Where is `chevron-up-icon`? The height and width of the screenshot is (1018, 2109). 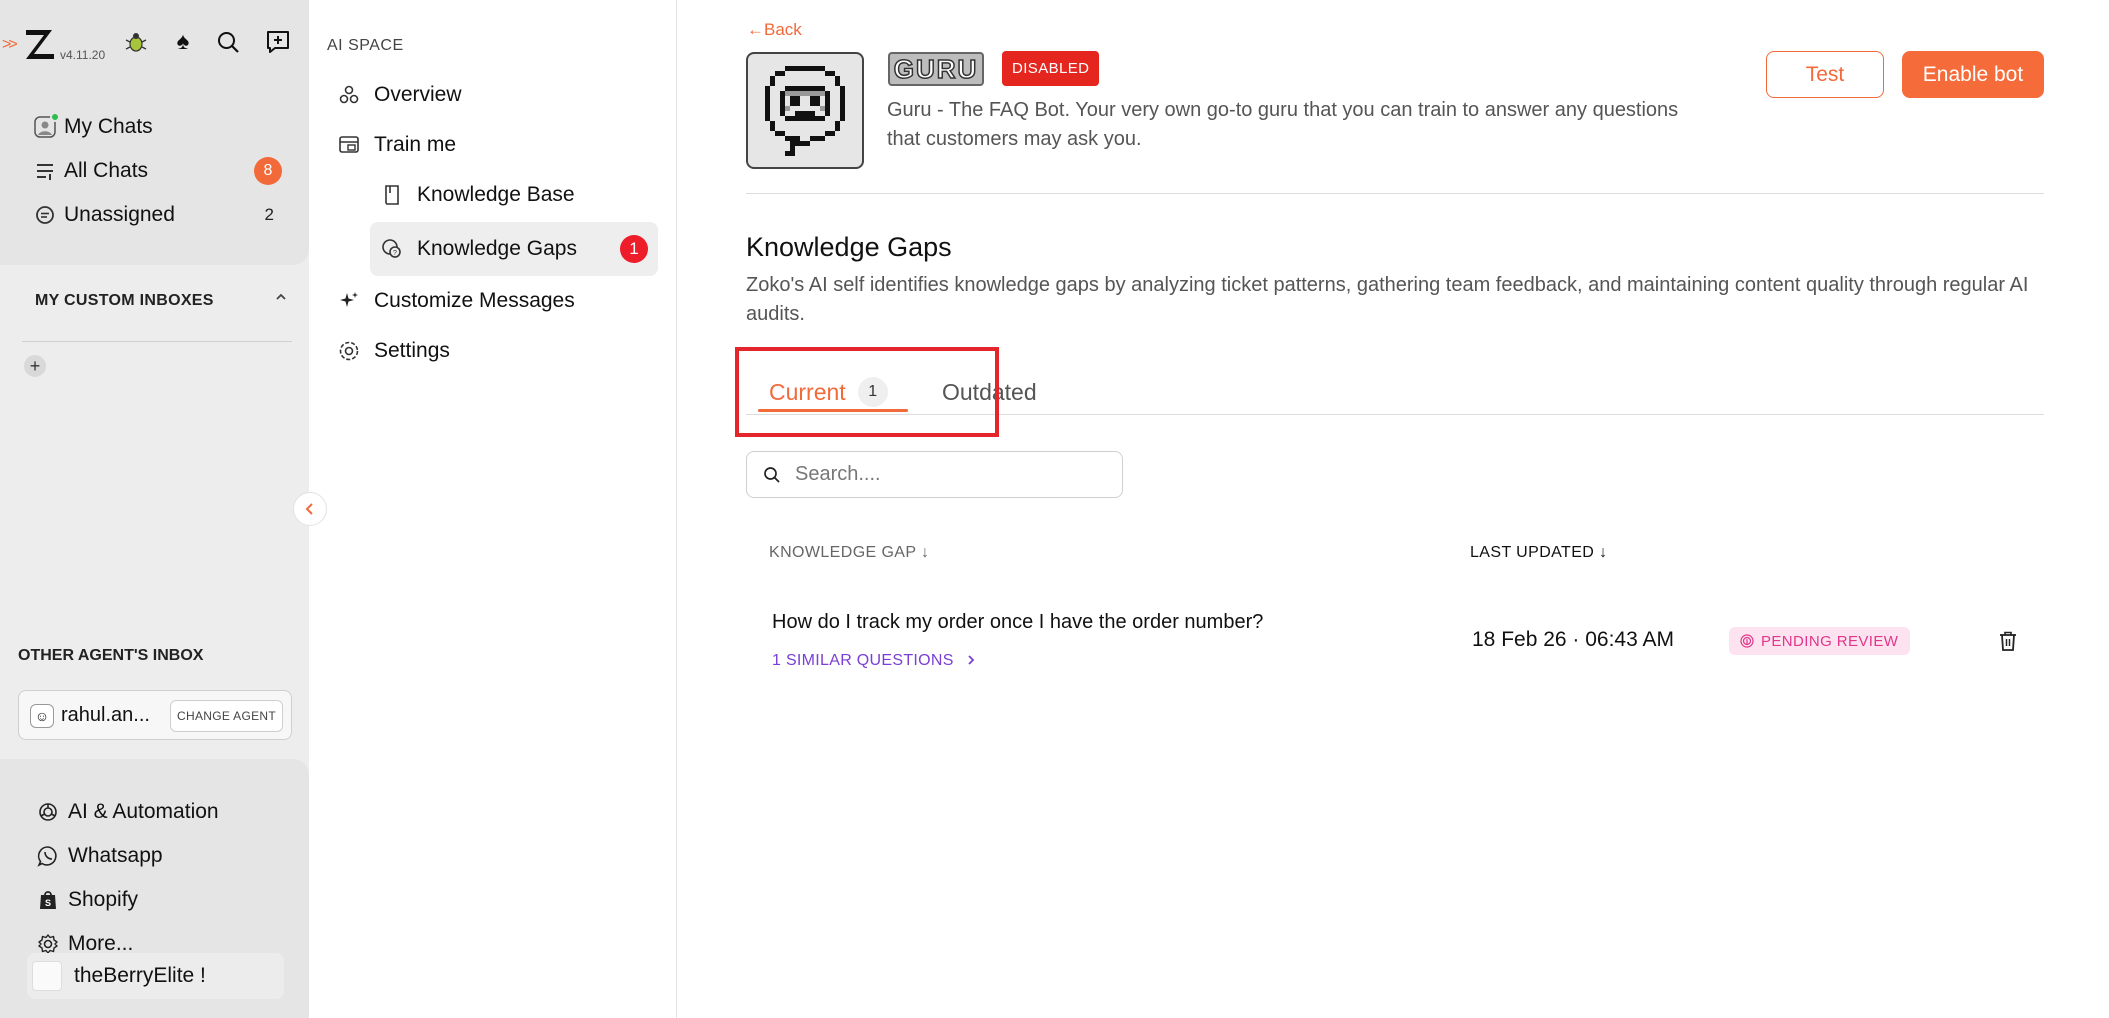 chevron-up-icon is located at coordinates (281, 299).